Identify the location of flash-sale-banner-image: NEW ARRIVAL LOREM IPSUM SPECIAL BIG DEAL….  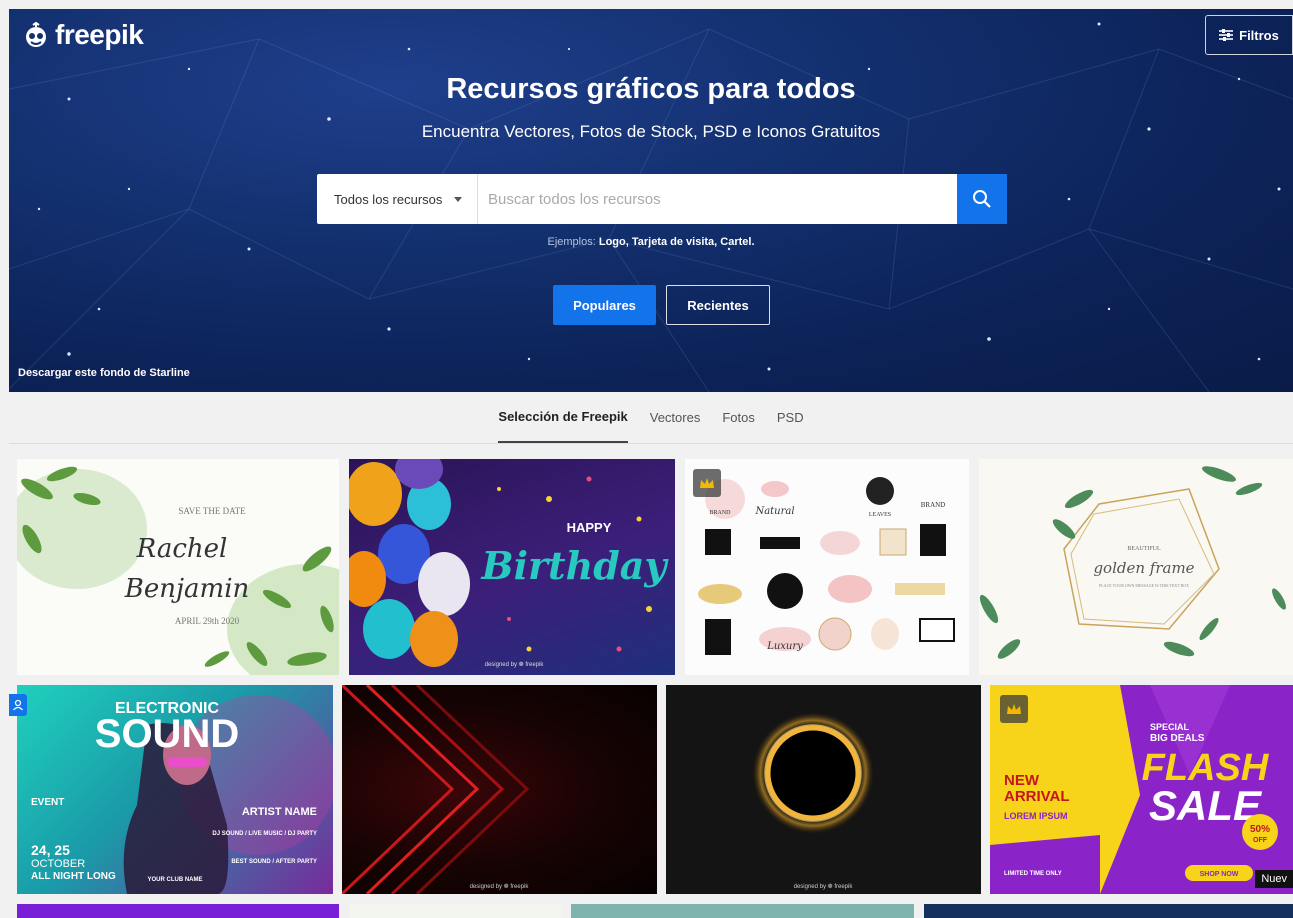
(1141, 789).